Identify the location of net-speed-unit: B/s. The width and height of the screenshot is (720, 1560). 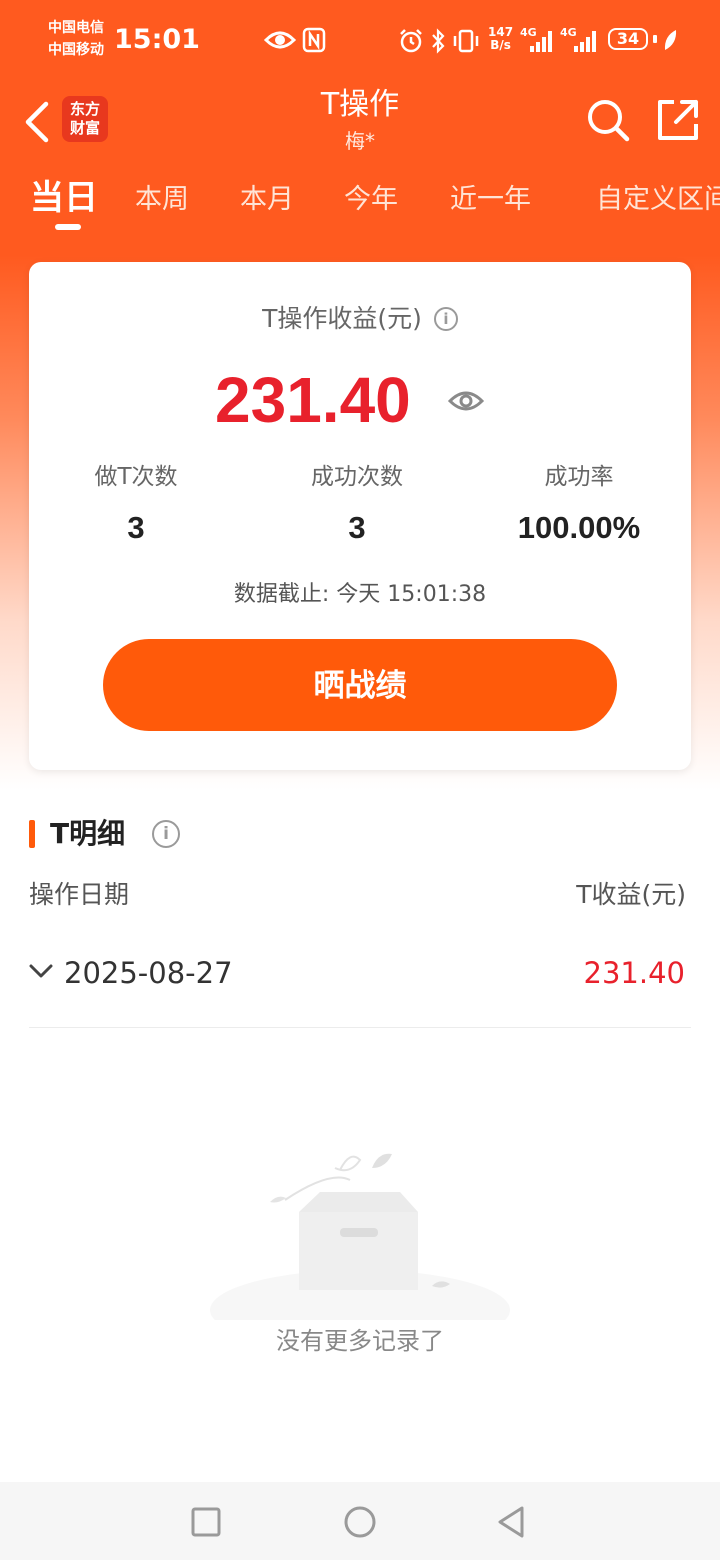
(500, 45).